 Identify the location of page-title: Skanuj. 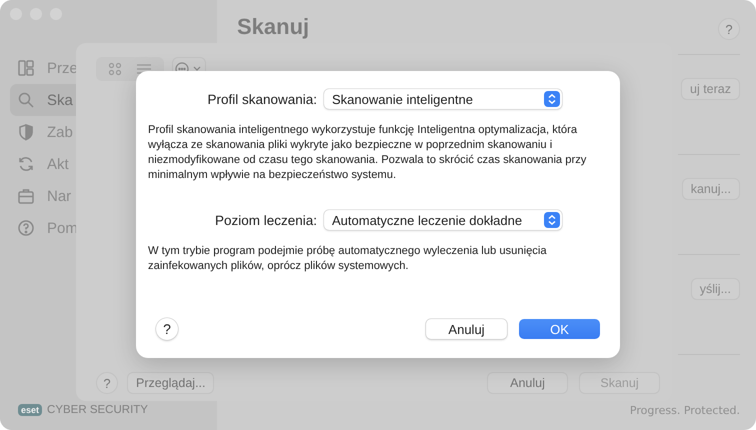
(273, 27).